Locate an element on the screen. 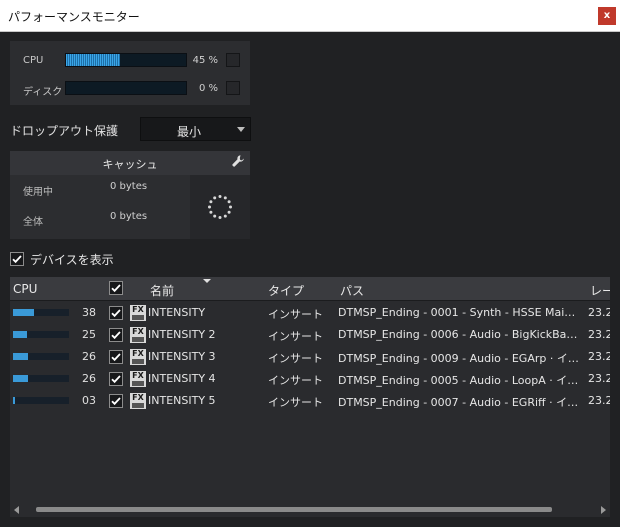 This screenshot has height=527, width=620. scrollbar-thumb is located at coordinates (294, 509).